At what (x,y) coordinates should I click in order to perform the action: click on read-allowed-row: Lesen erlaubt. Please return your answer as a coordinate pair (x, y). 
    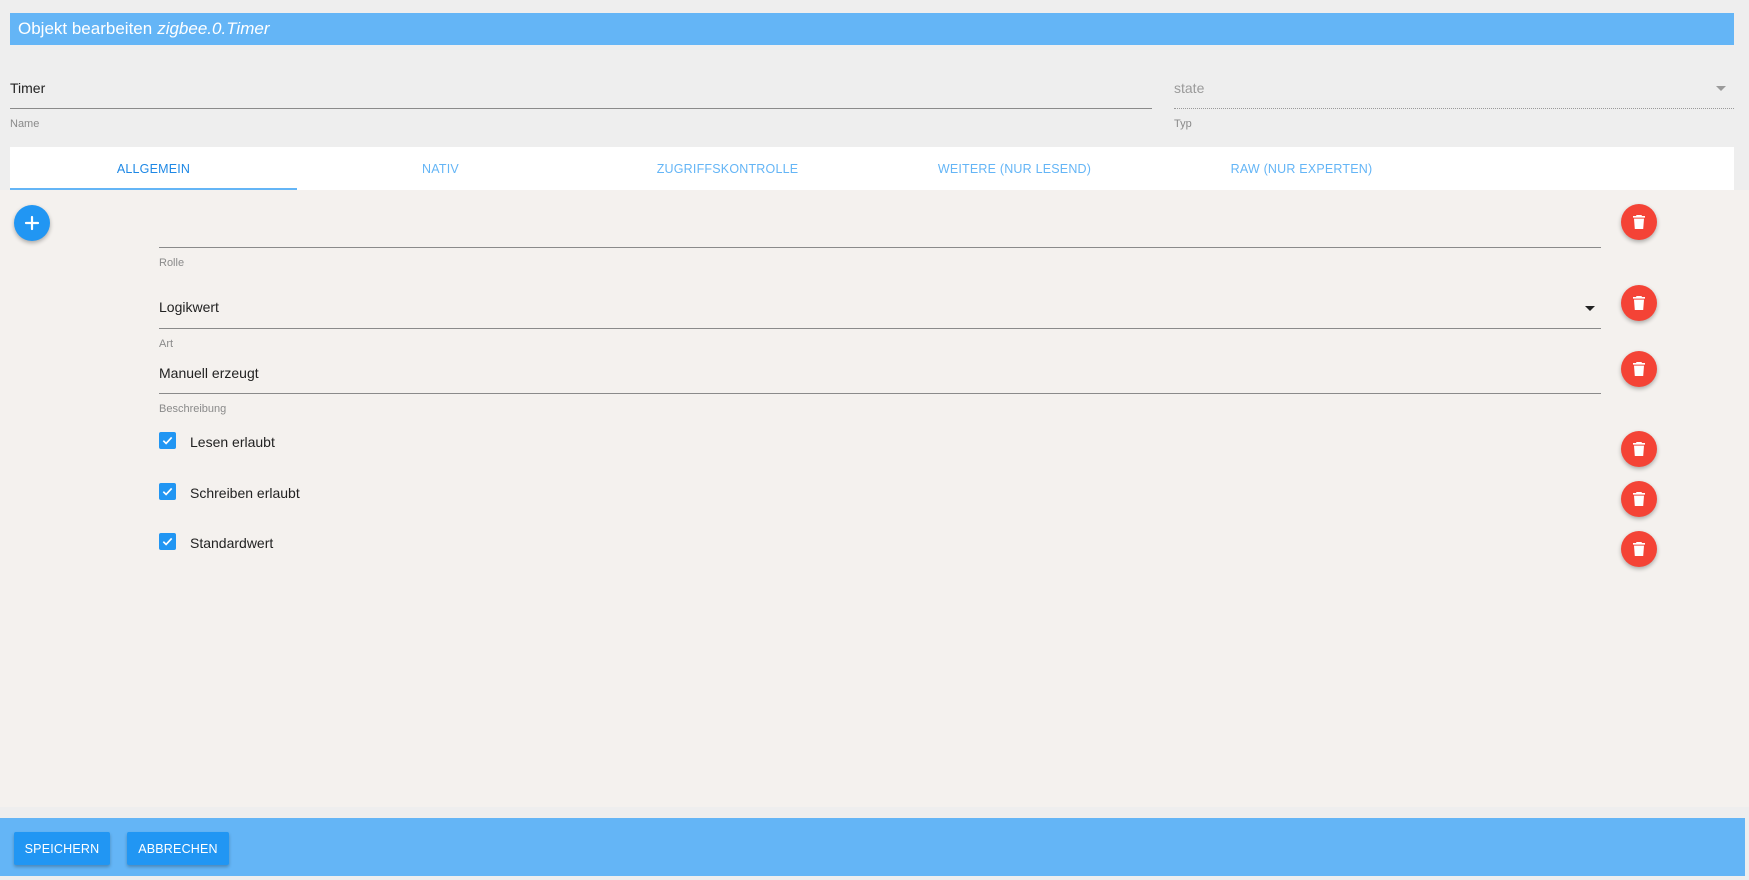
    Looking at the image, I should click on (217, 440).